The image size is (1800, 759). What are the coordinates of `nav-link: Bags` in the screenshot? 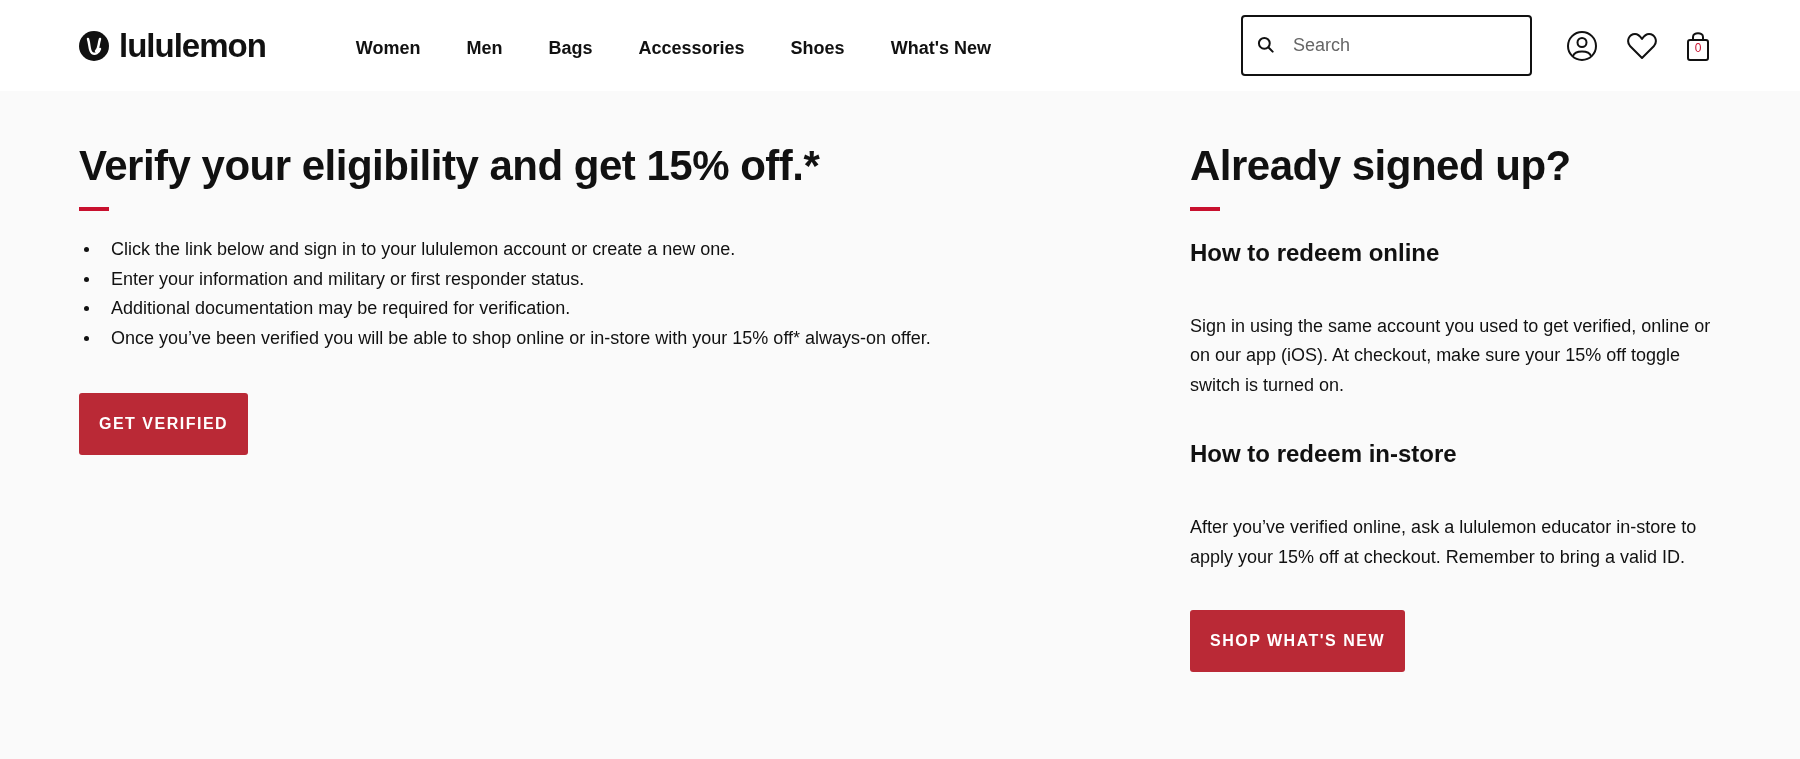 It's located at (570, 48).